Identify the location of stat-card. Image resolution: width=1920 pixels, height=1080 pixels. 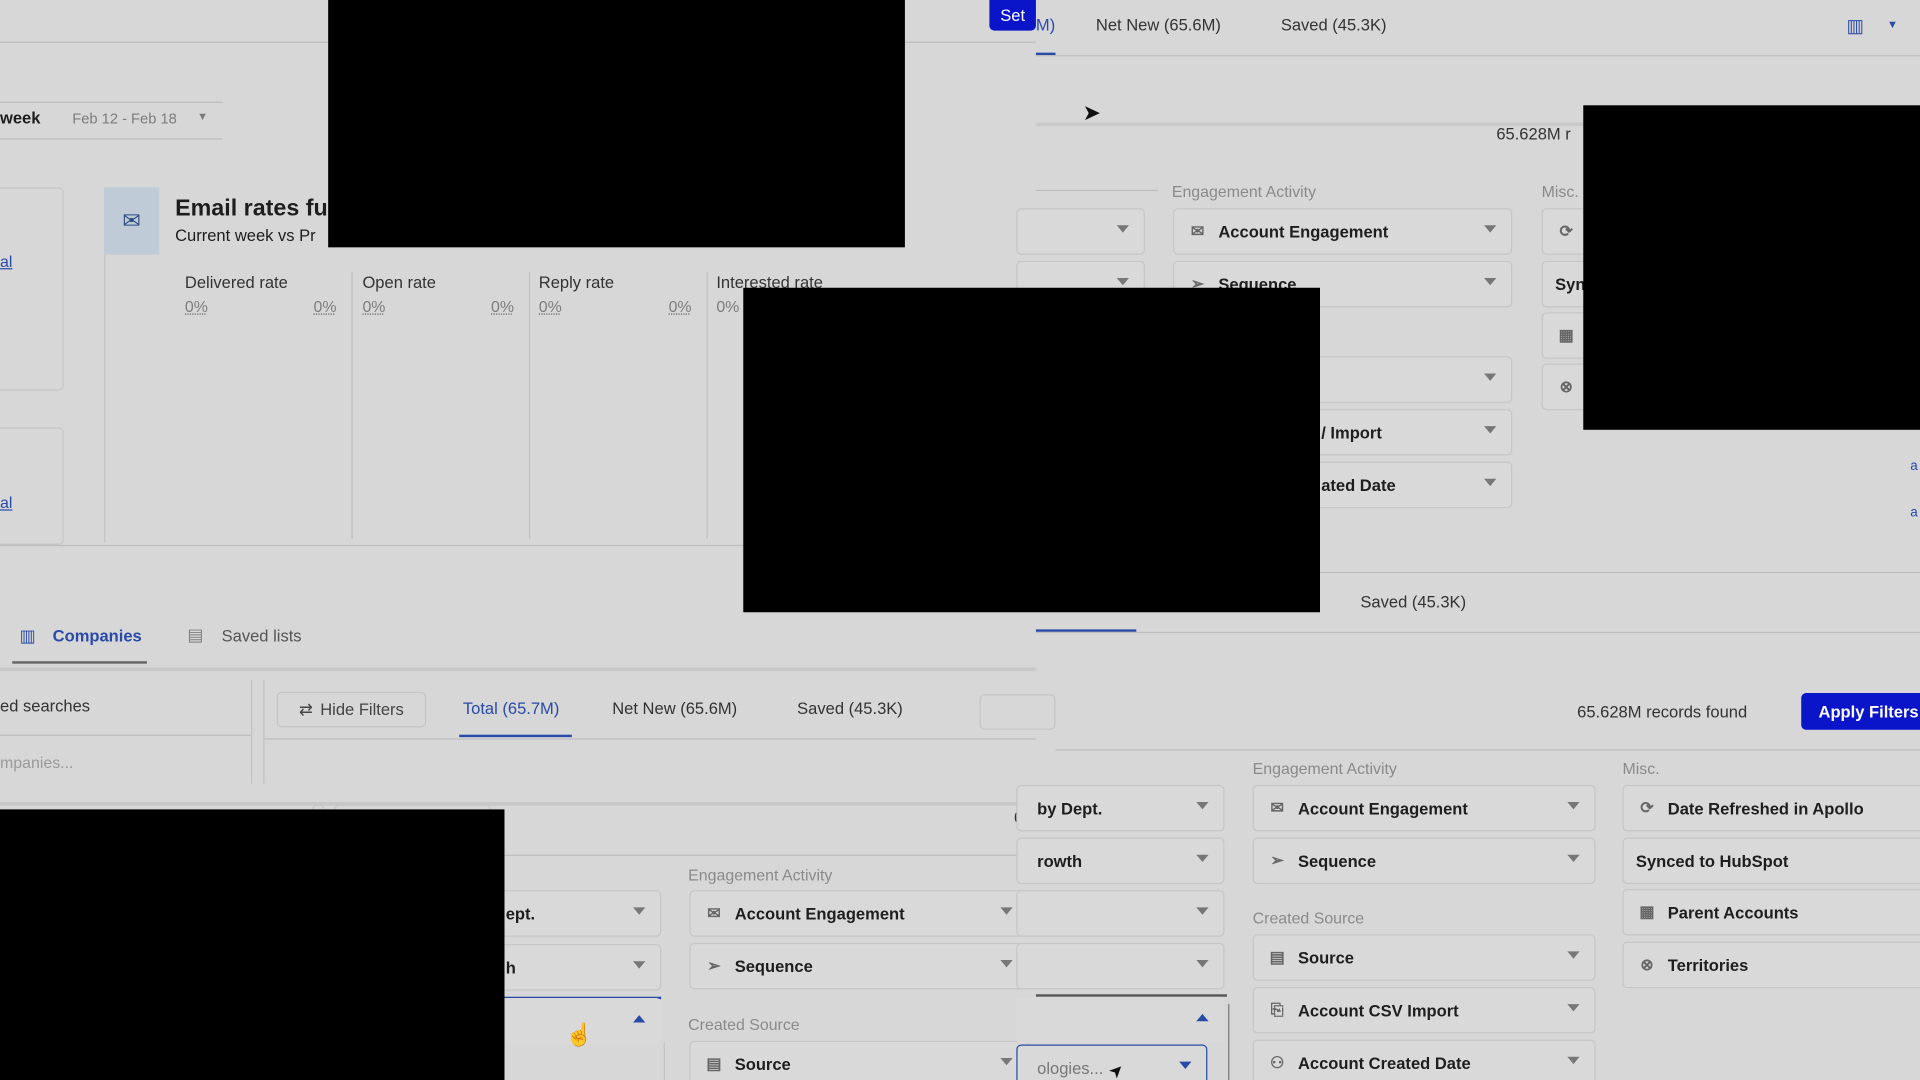
(32, 289).